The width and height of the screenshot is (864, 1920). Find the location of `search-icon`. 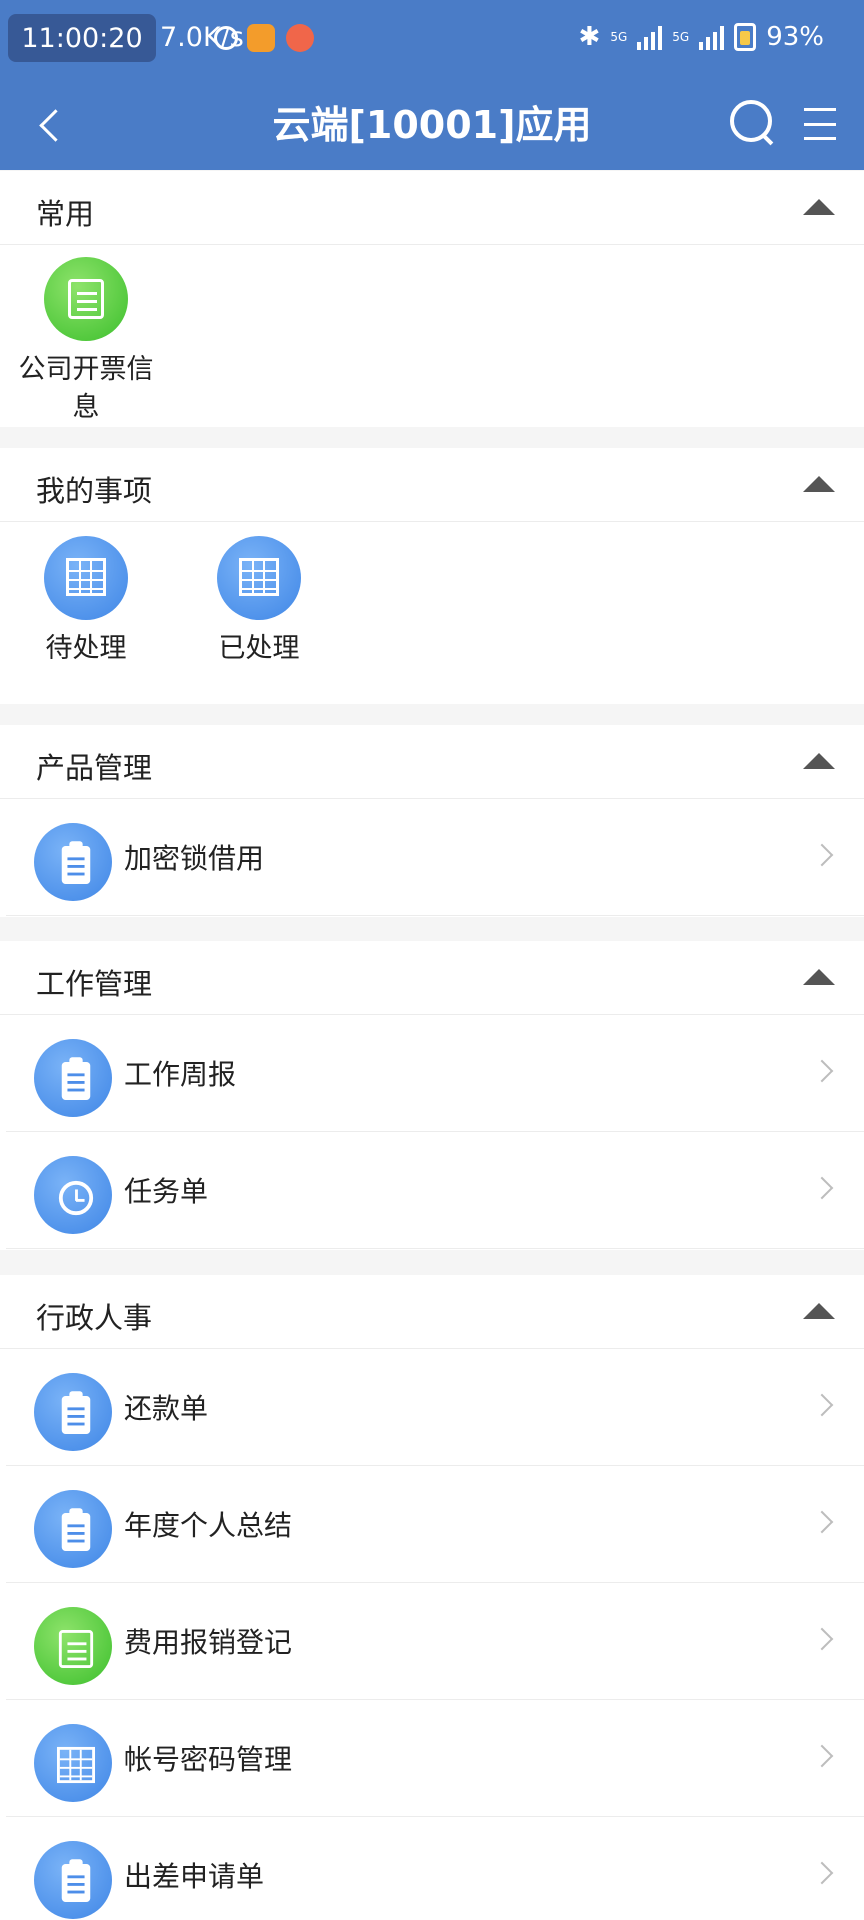

search-icon is located at coordinates (752, 123).